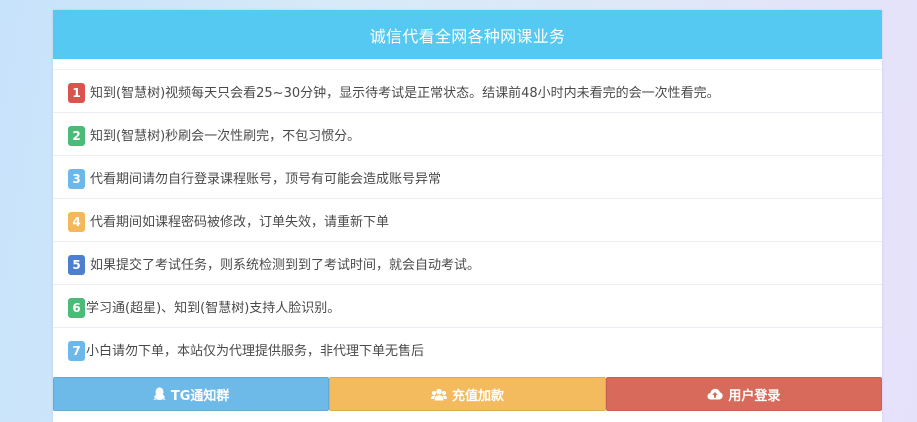 Image resolution: width=917 pixels, height=422 pixels. Describe the element at coordinates (754, 396) in the screenshot. I see `user-login-label: 用户登录` at that location.